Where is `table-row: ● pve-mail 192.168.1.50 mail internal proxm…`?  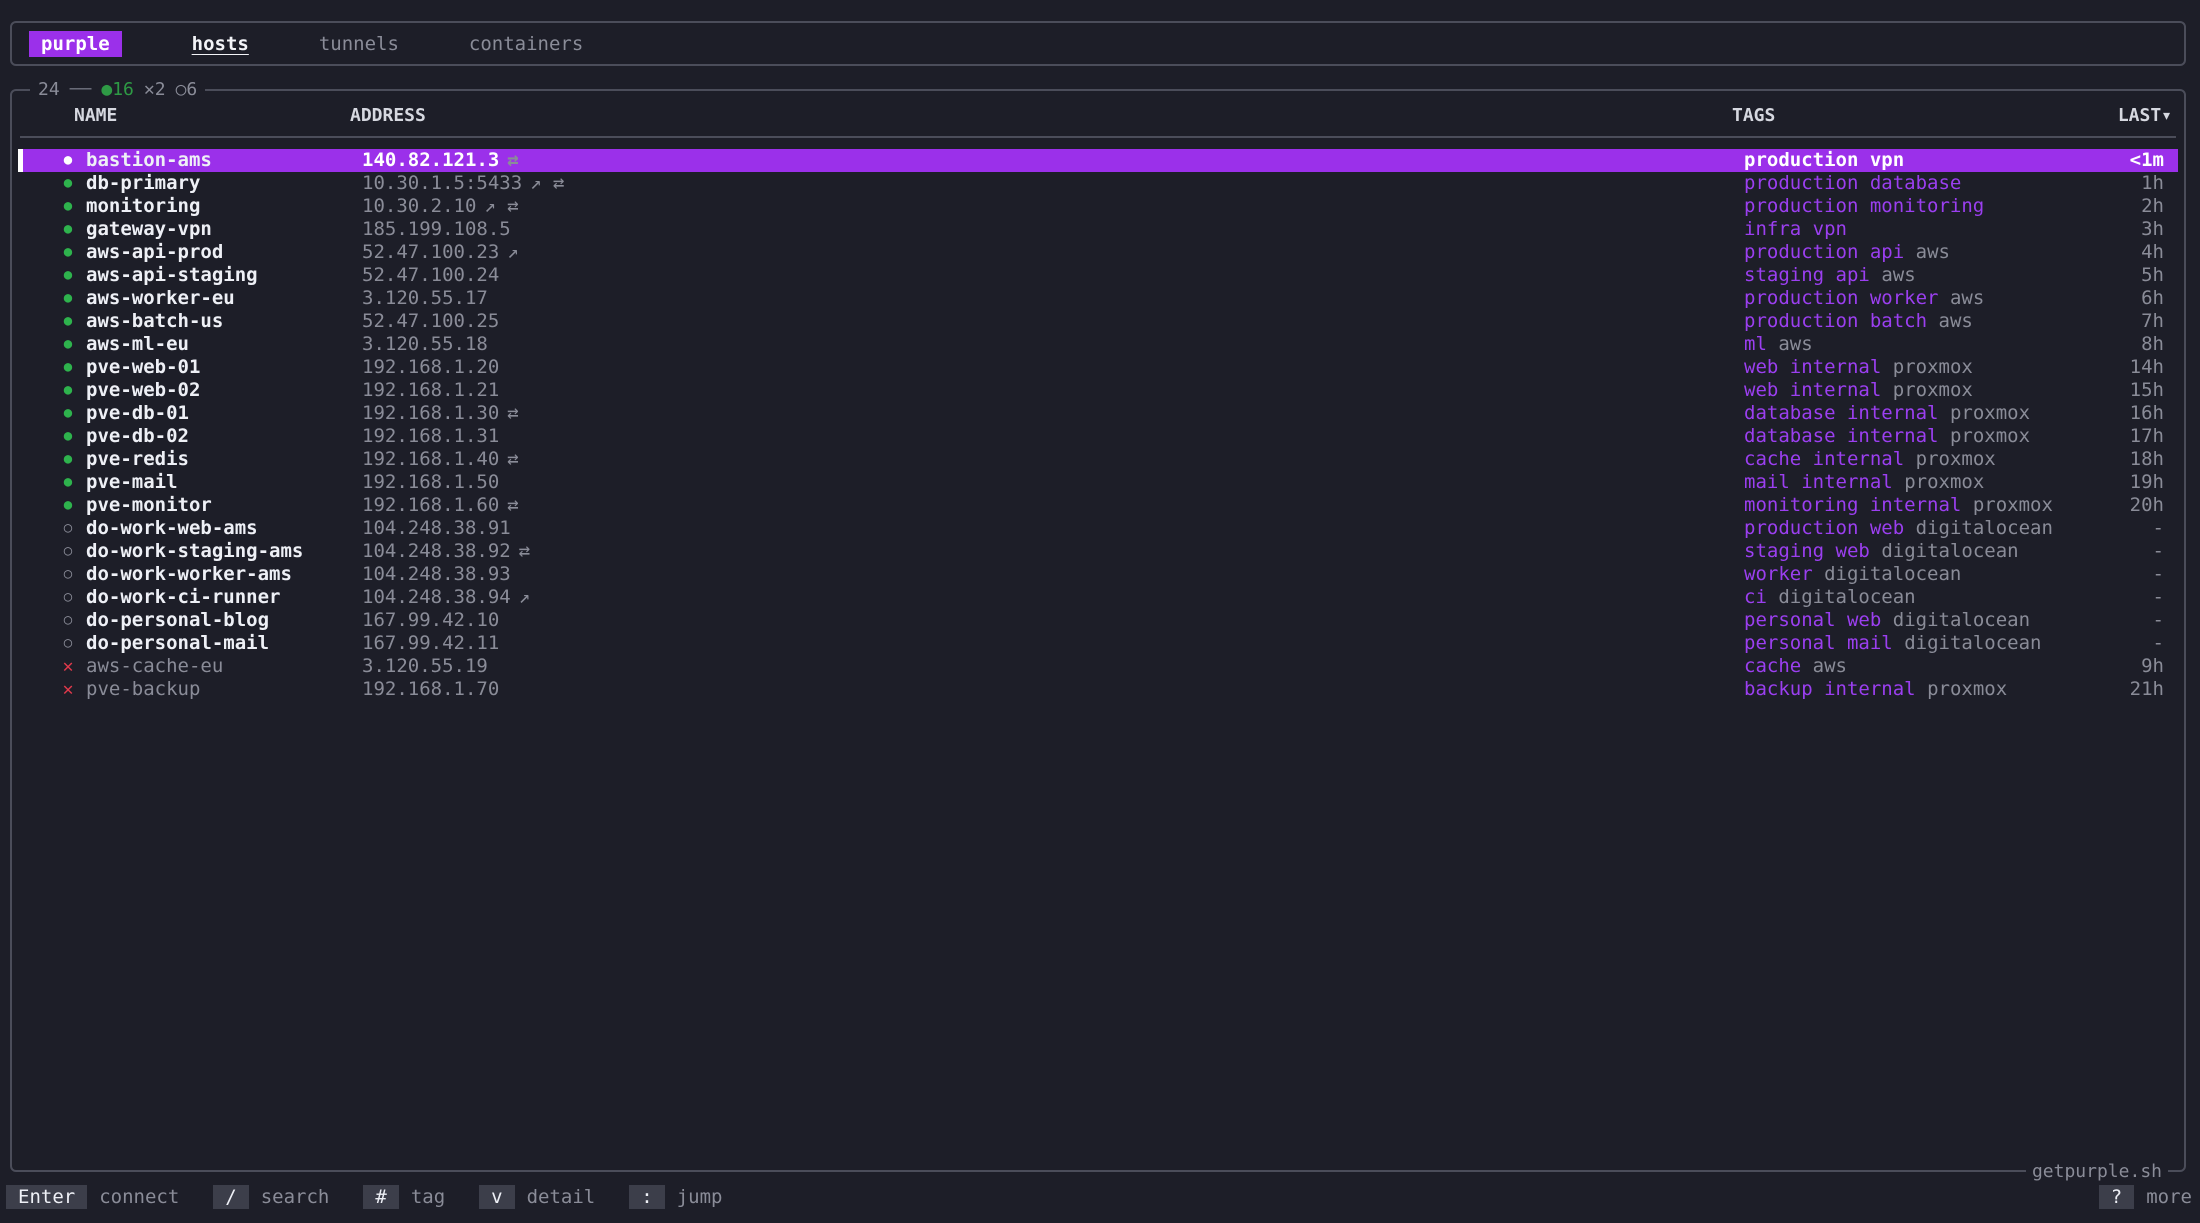 table-row: ● pve-mail 192.168.1.50 mail internal proxm… is located at coordinates (1098, 482).